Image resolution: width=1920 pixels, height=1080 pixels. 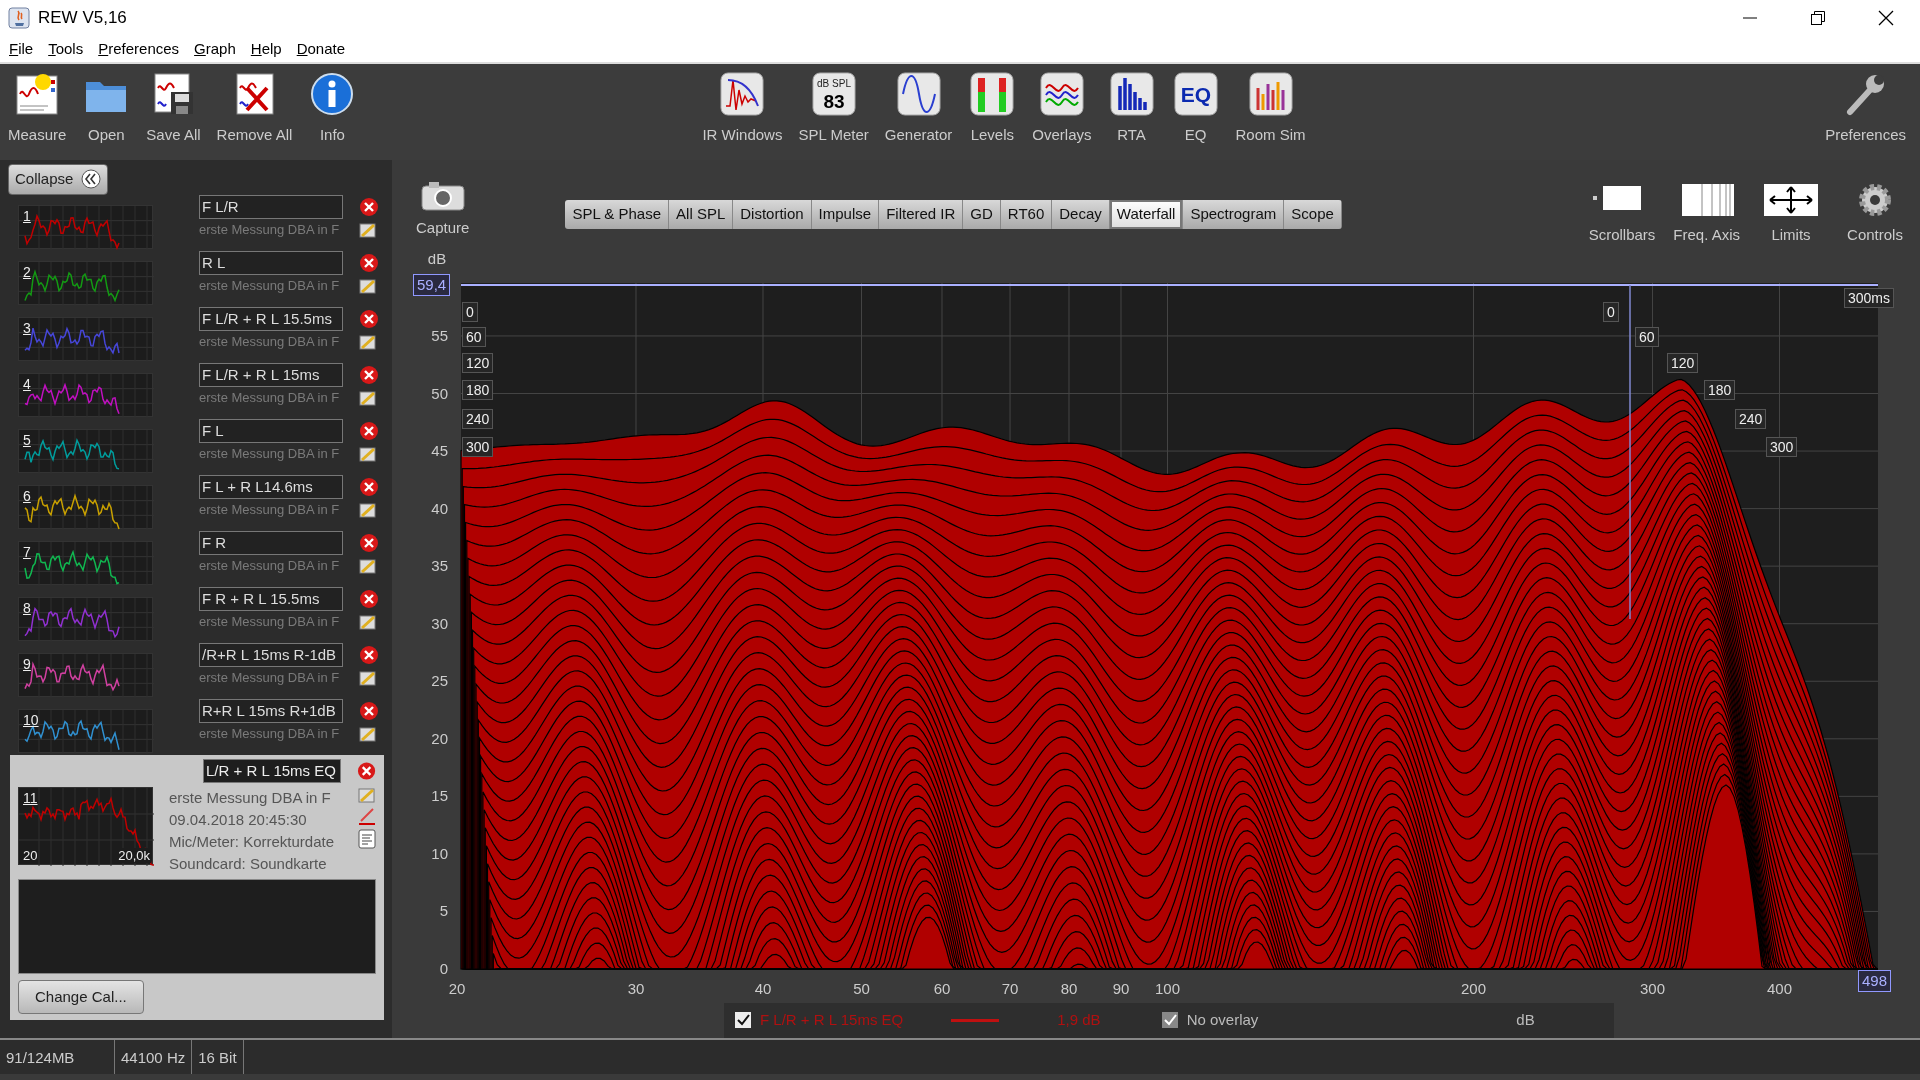 What do you see at coordinates (37, 108) in the screenshot?
I see `toolbar-button: Measure` at bounding box center [37, 108].